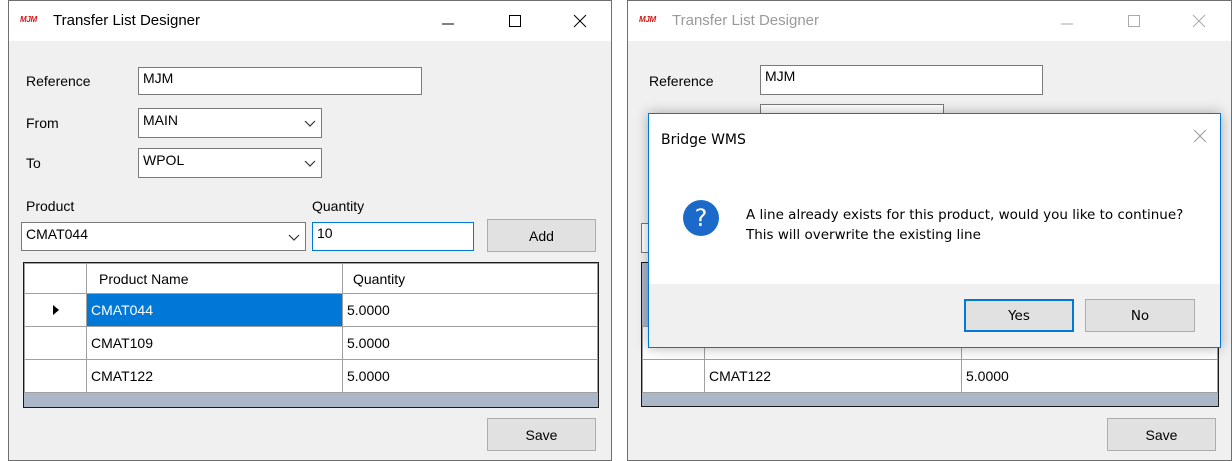  Describe the element at coordinates (1140, 315) in the screenshot. I see `no-button: No` at that location.